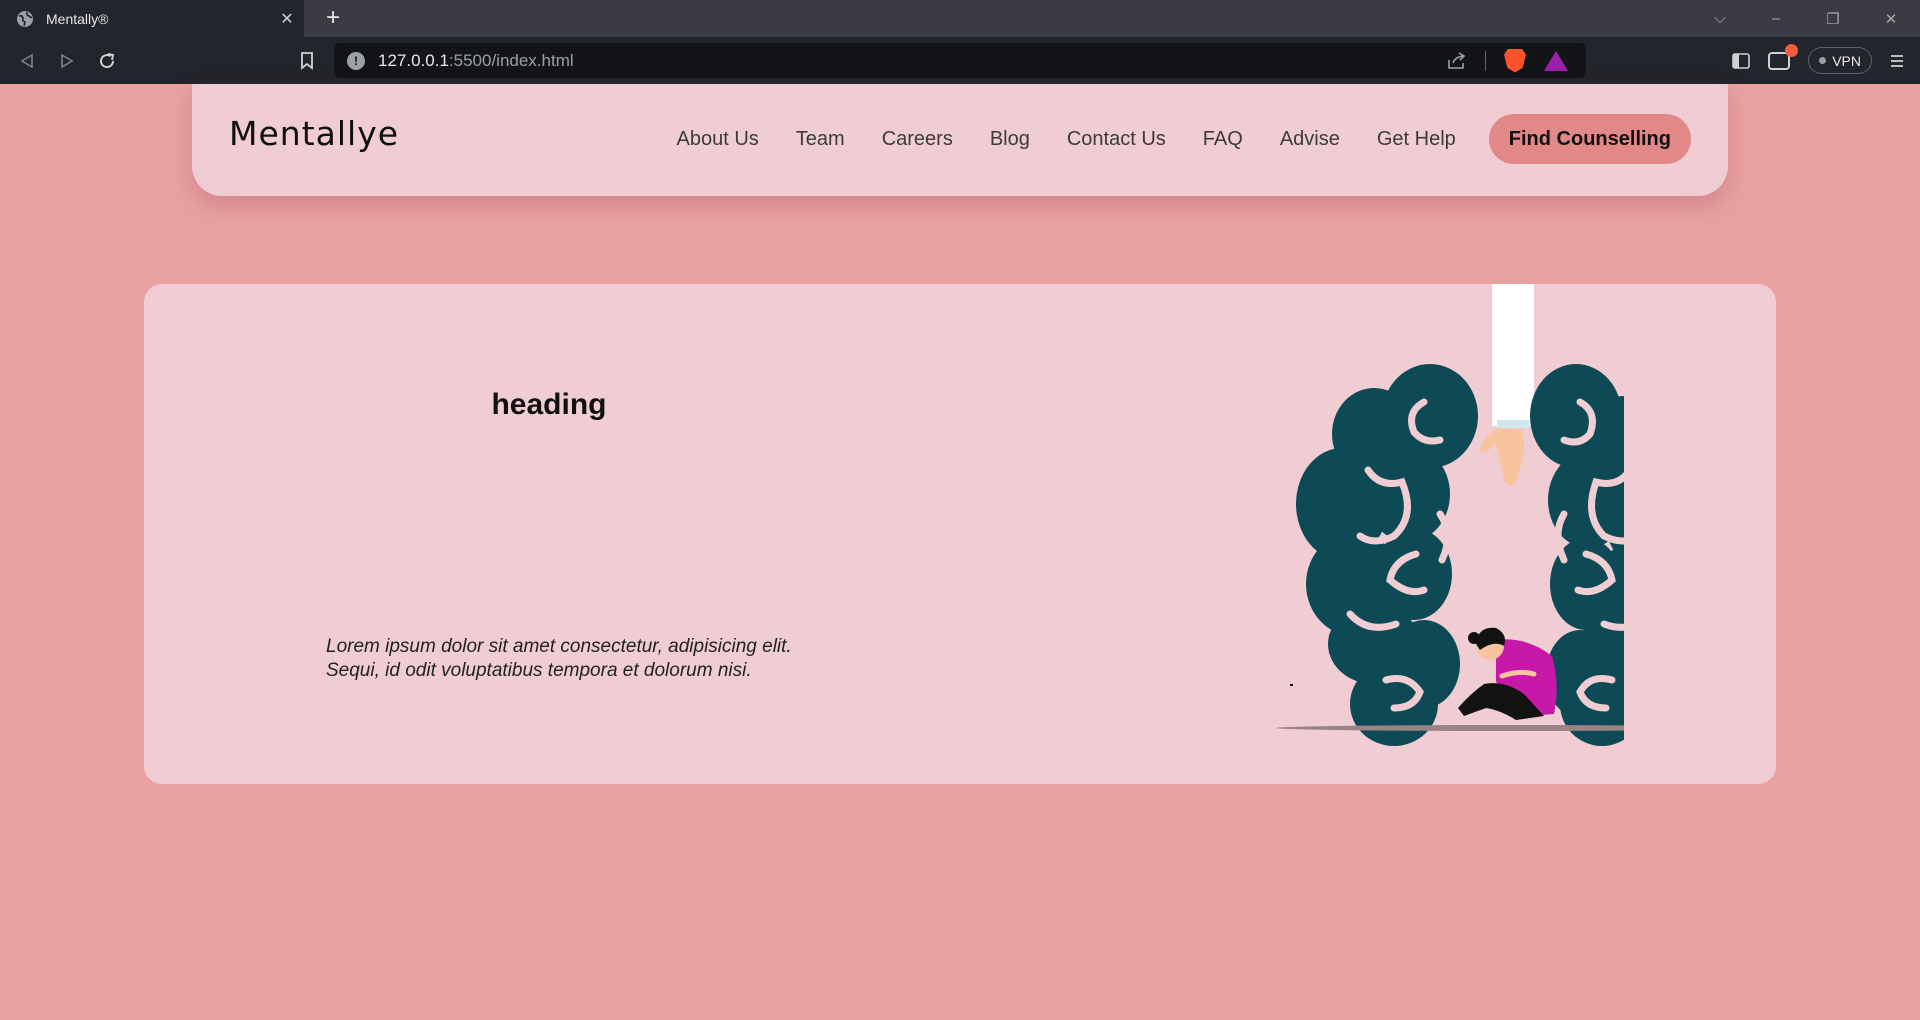 Image resolution: width=1920 pixels, height=1020 pixels. Describe the element at coordinates (1116, 139) in the screenshot. I see `nav-link-contact-us: Contact Us` at that location.